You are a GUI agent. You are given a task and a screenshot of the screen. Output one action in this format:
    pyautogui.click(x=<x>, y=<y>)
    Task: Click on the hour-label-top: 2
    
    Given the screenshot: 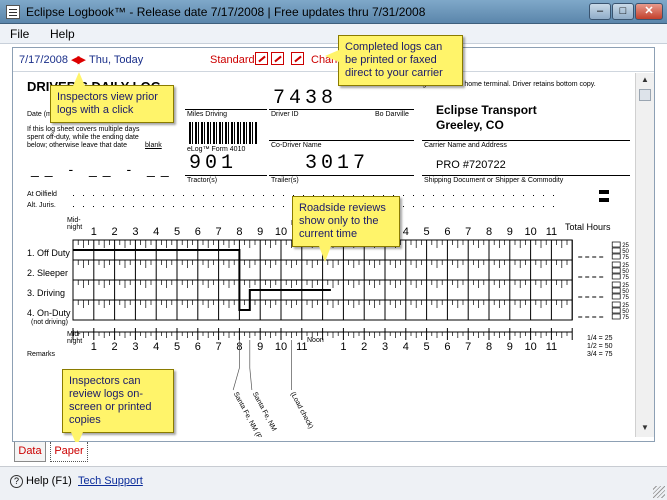 What is the action you would take?
    pyautogui.click(x=115, y=232)
    